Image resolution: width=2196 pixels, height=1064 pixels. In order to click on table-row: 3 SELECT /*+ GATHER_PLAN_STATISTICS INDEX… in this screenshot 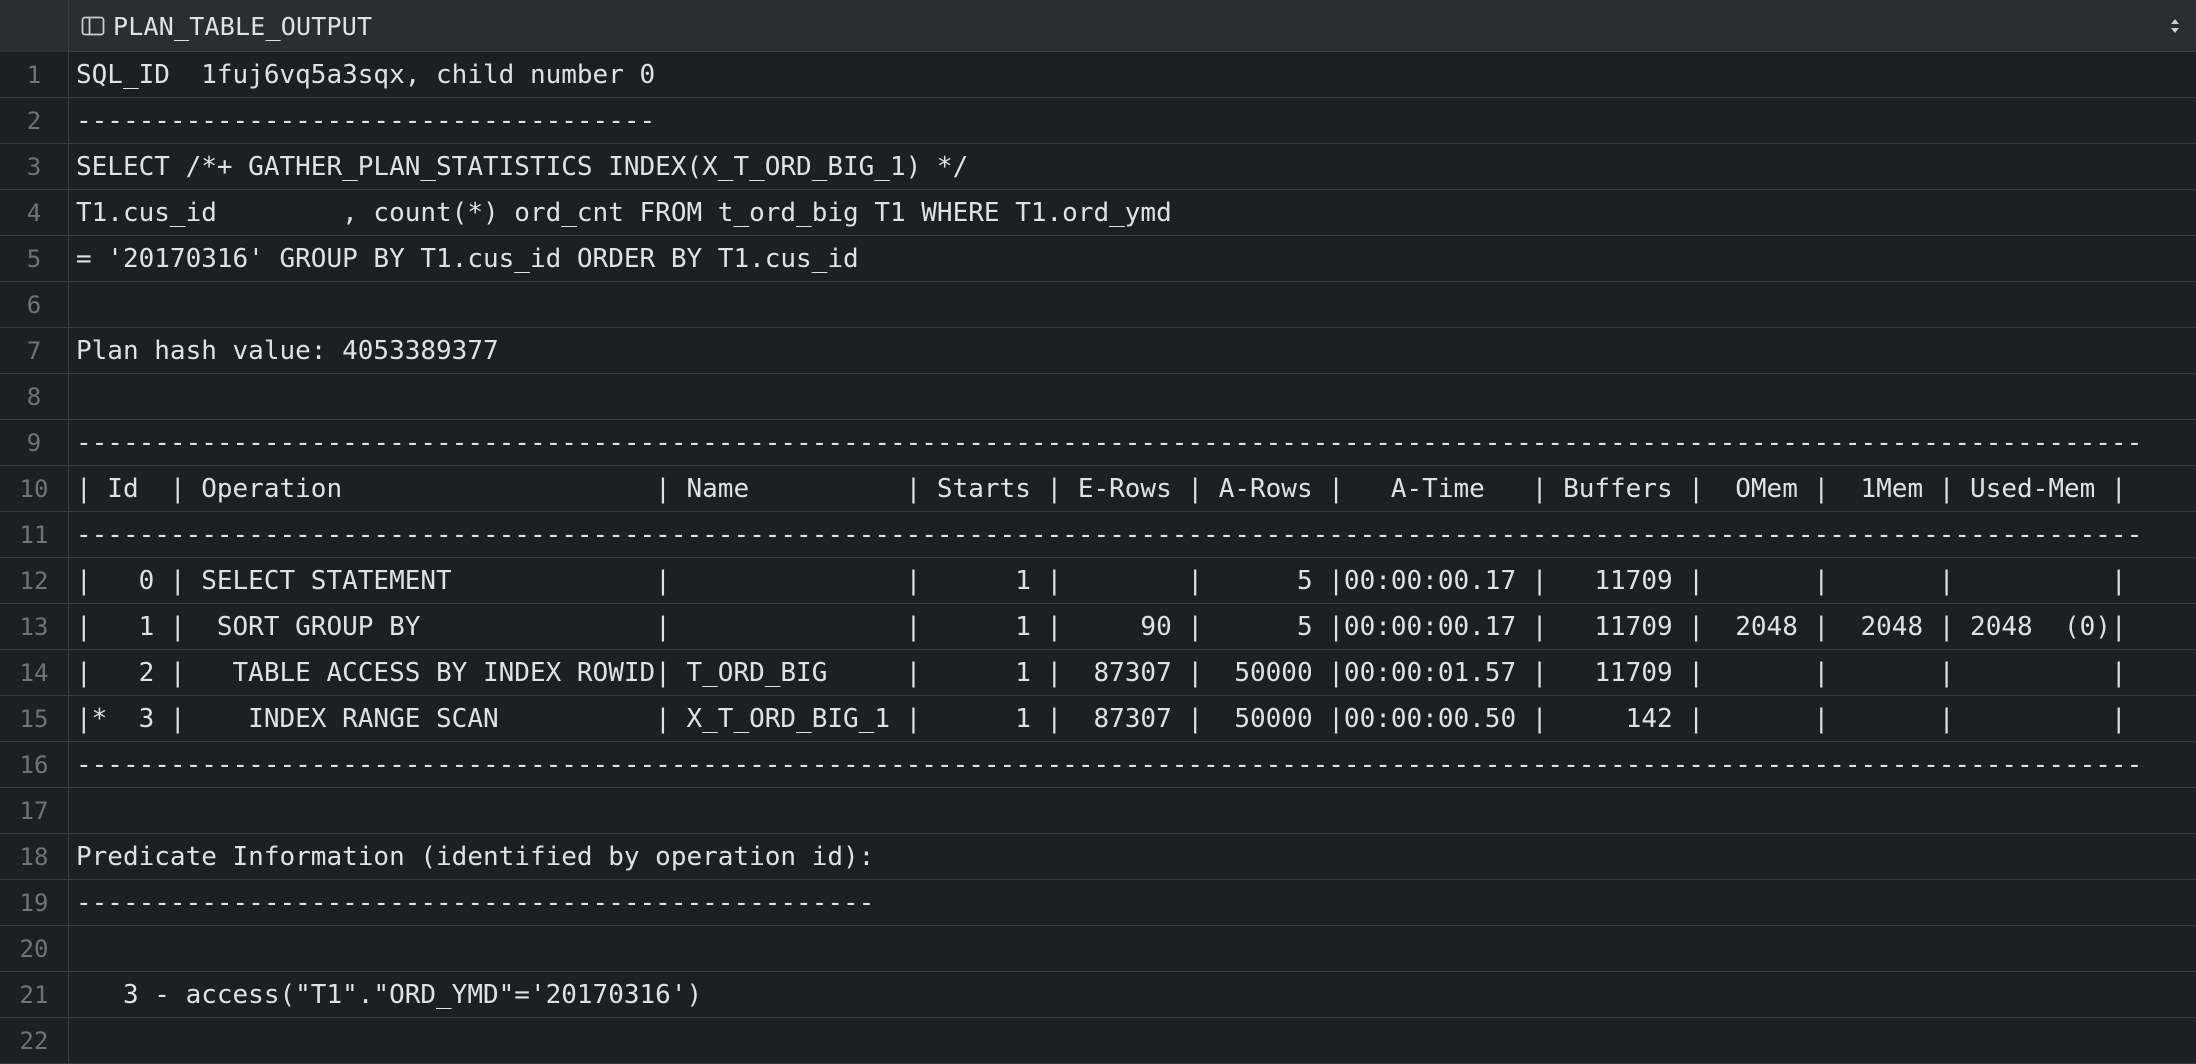, I will do `click(1098, 167)`.